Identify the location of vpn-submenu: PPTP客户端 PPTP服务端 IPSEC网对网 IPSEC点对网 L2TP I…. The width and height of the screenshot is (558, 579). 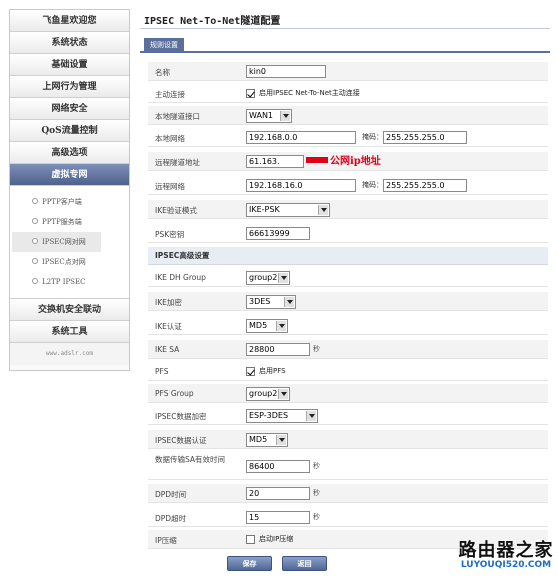
(69, 242).